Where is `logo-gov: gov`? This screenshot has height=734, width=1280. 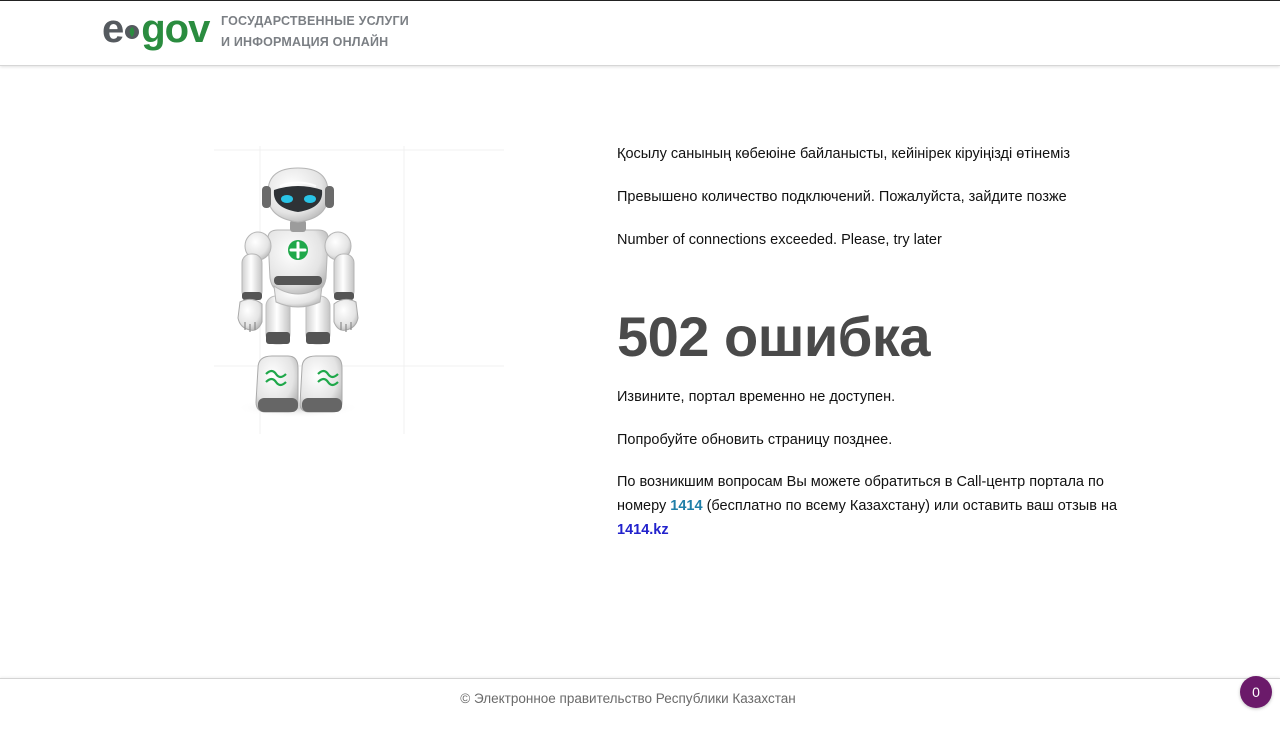 logo-gov: gov is located at coordinates (175, 29).